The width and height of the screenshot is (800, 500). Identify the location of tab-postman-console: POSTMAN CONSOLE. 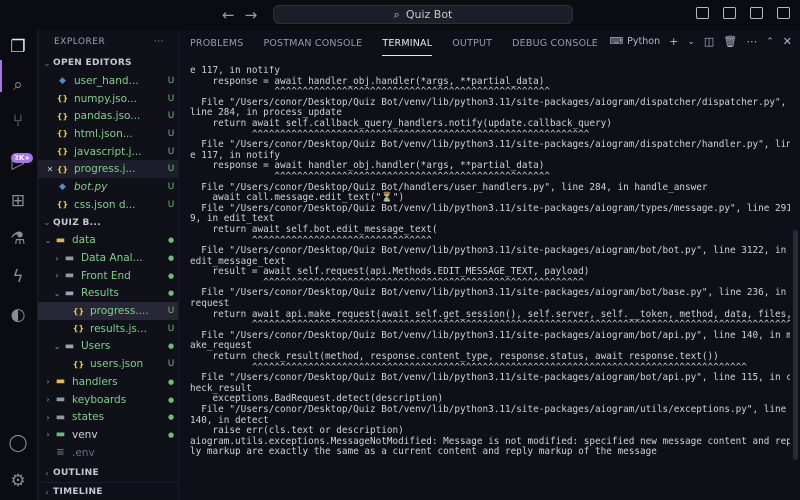
(312, 43).